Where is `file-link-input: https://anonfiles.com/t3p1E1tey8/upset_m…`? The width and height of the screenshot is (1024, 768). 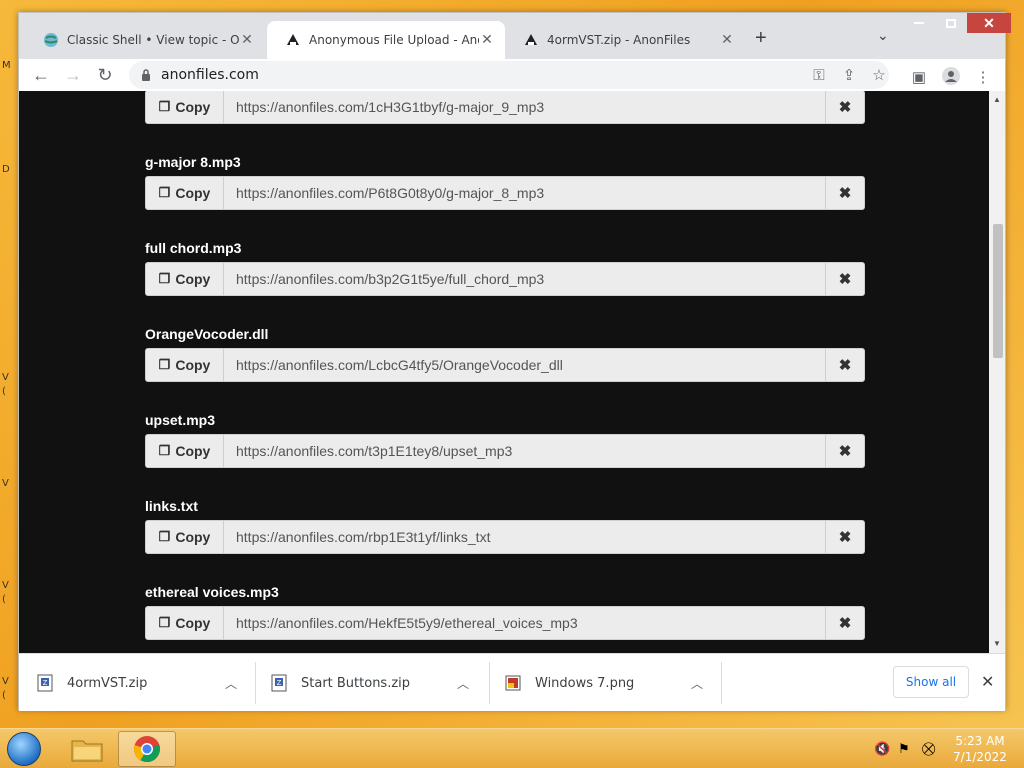
file-link-input: https://anonfiles.com/t3p1E1tey8/upset_m… is located at coordinates (524, 451).